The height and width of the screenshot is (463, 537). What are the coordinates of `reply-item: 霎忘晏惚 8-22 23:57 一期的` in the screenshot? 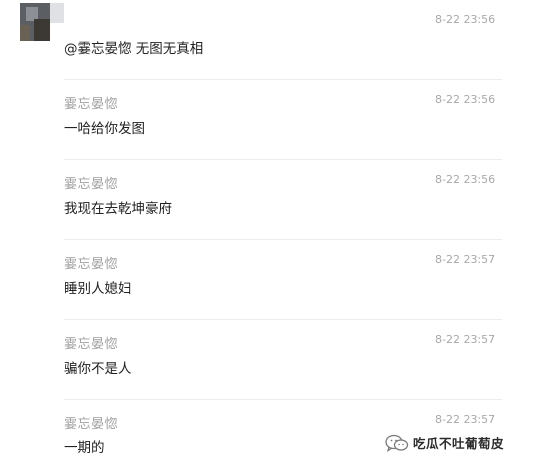 It's located at (268, 431).